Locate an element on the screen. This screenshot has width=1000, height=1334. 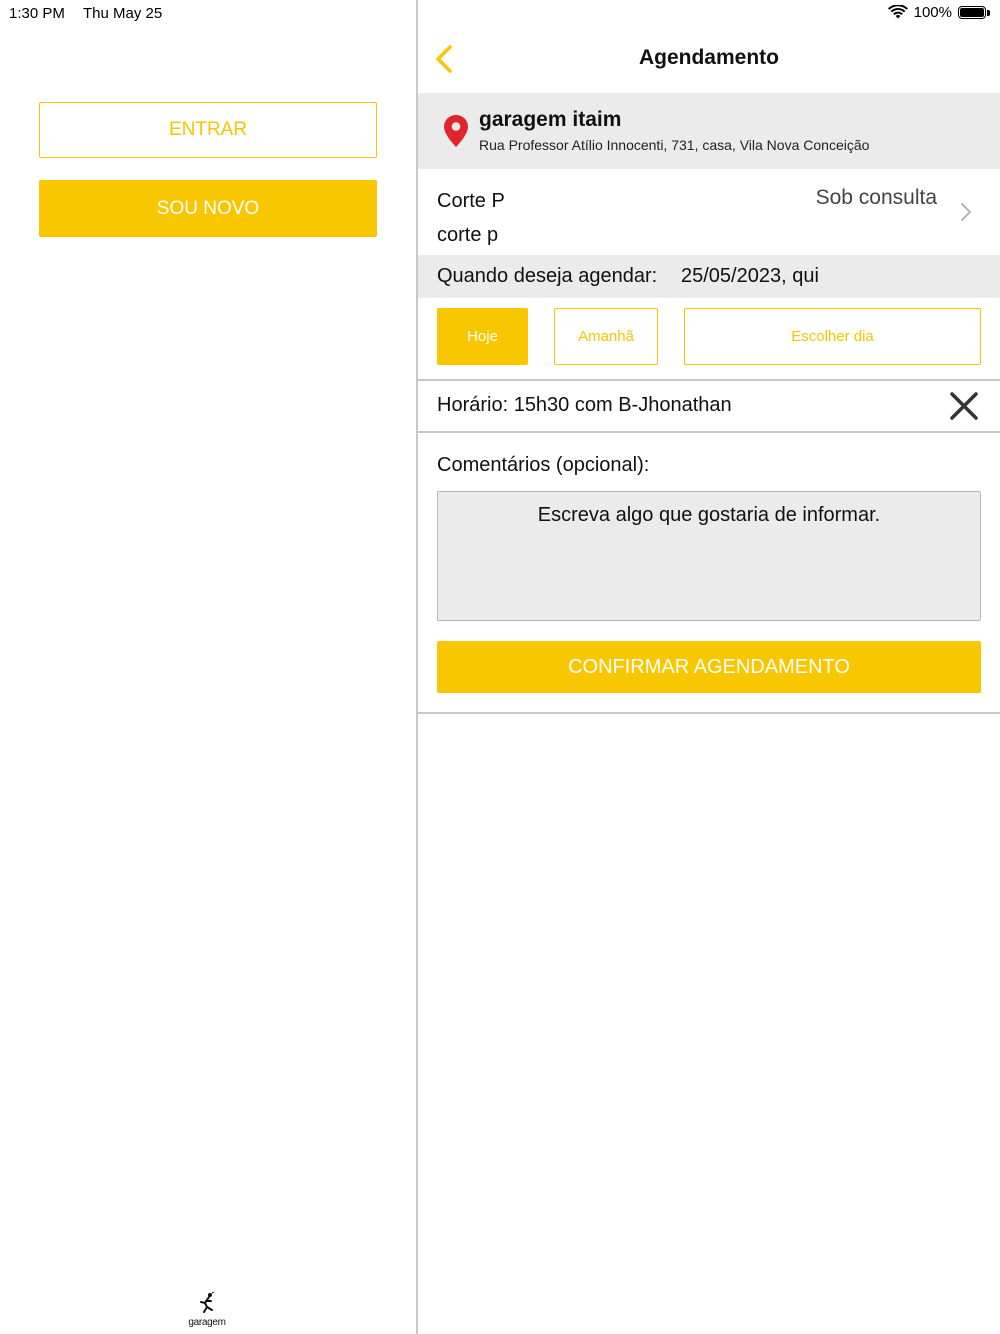
location-name: garagem itaim is located at coordinates (550, 119).